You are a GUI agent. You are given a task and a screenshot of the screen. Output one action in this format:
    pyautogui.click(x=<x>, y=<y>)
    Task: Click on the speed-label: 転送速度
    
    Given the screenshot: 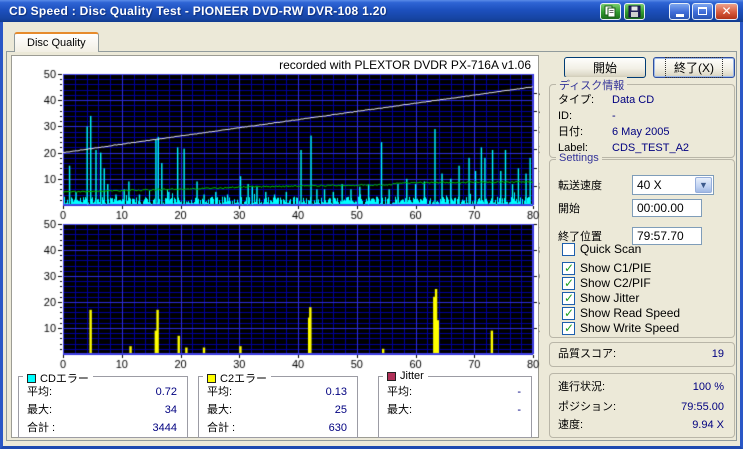 What is the action you would take?
    pyautogui.click(x=580, y=186)
    